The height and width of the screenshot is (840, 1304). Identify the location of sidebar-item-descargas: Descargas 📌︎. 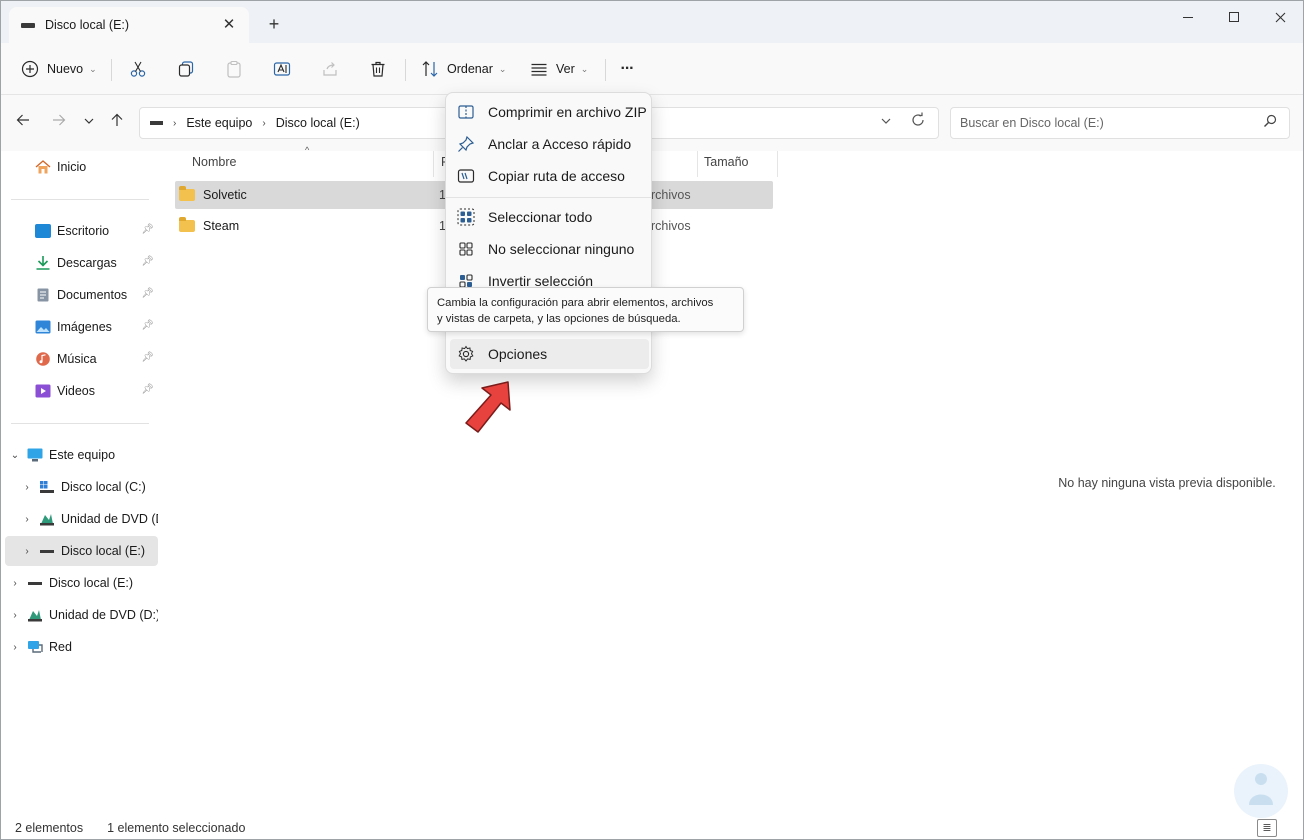
(81, 263).